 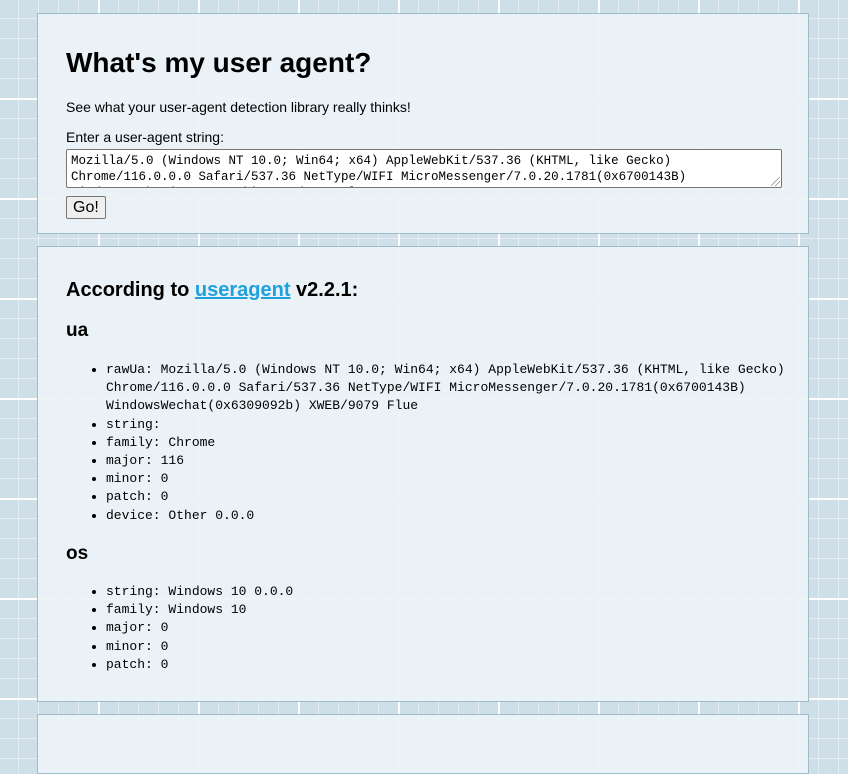 I want to click on page-title: What's my user agent?, so click(x=219, y=62).